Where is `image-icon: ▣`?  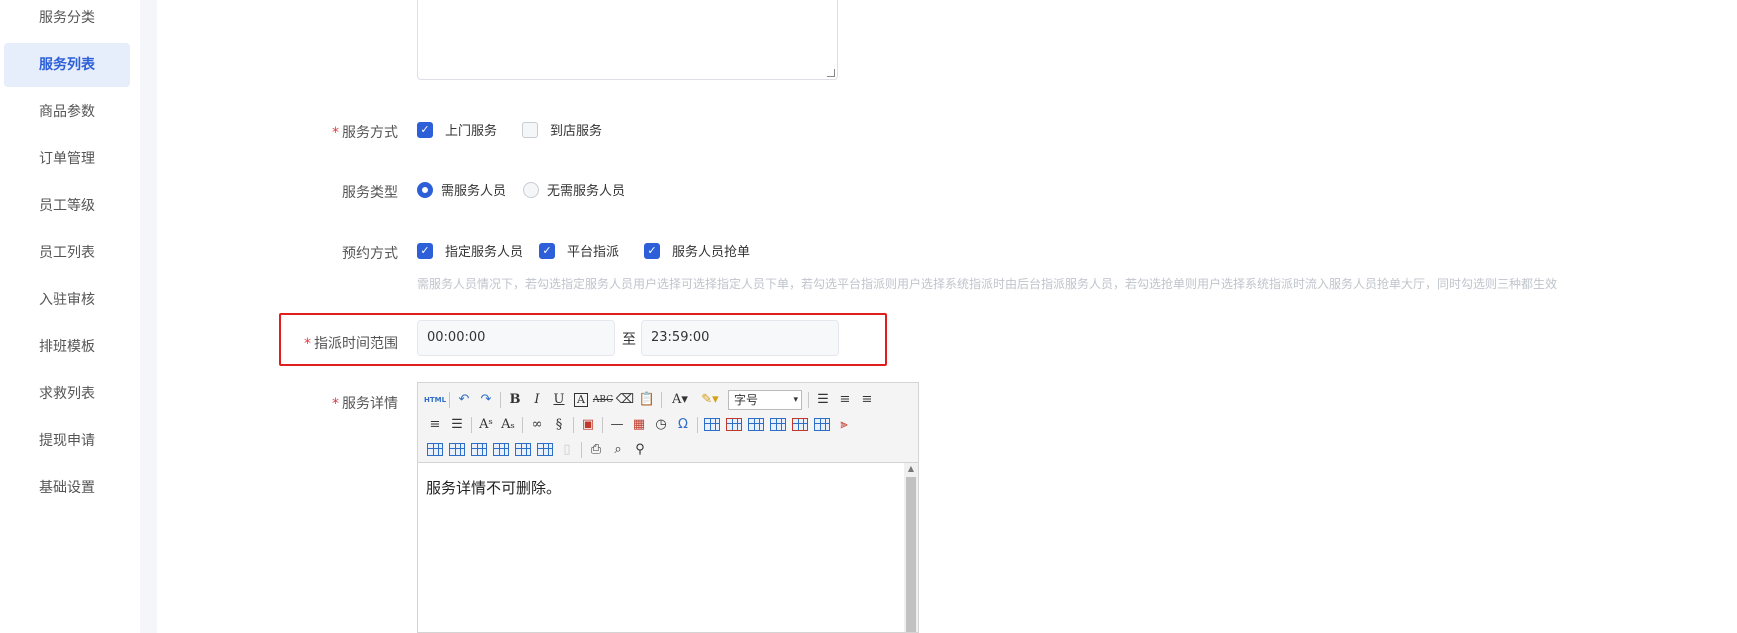
image-icon: ▣ is located at coordinates (588, 425).